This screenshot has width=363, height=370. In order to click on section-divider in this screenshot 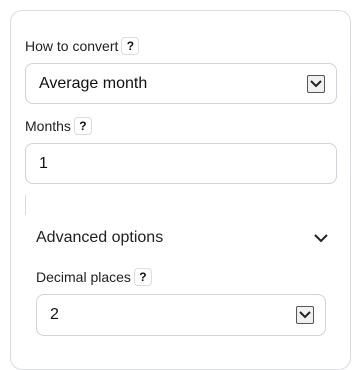, I will do `click(25, 205)`.